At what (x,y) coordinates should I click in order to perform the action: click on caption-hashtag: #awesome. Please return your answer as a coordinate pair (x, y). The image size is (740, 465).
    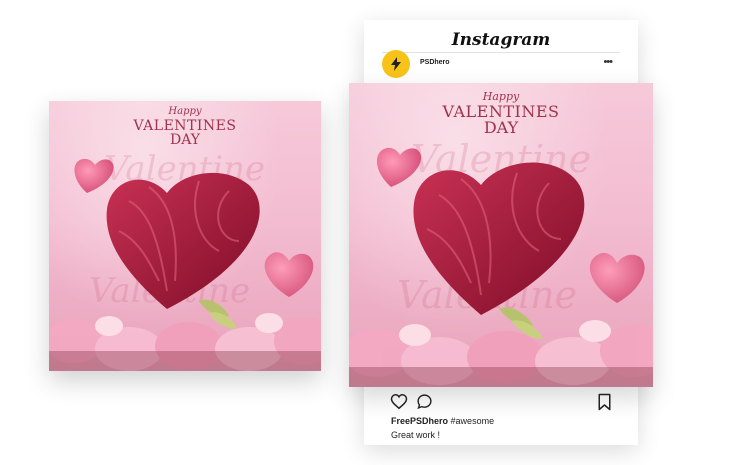
    Looking at the image, I should click on (473, 421).